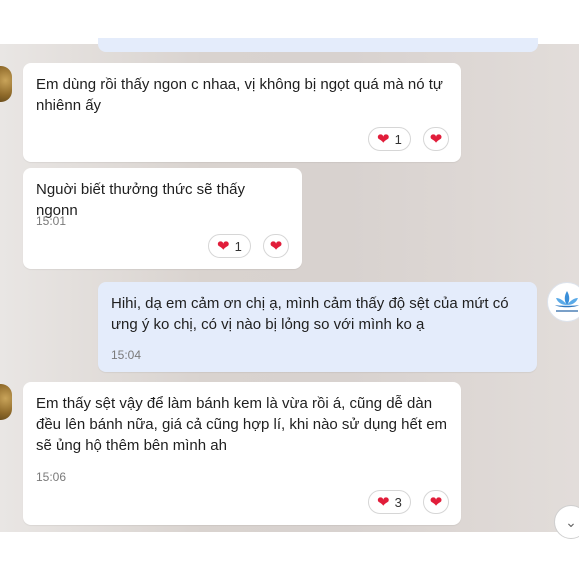 This screenshot has height=579, width=579. I want to click on message-time: 15:01, so click(51, 221).